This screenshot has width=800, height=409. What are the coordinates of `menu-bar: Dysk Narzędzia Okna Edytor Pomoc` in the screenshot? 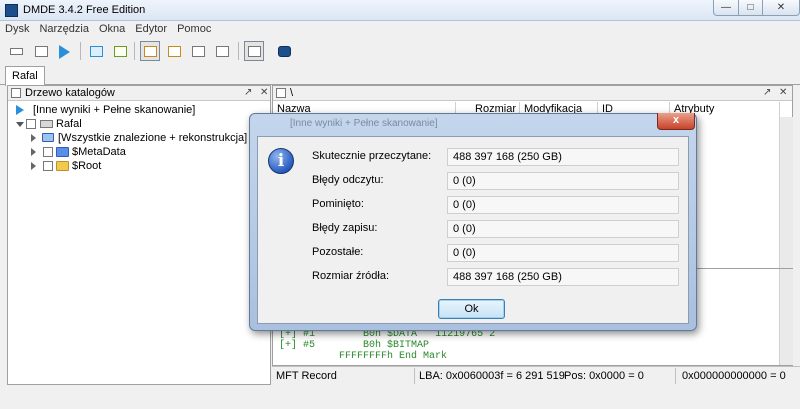 It's located at (400, 29).